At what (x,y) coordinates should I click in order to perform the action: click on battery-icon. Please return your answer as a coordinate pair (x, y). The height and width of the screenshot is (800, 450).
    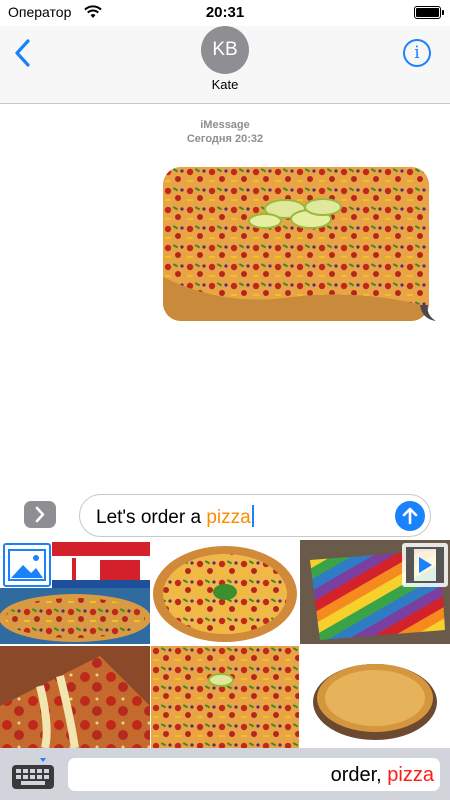
    Looking at the image, I should click on (429, 12).